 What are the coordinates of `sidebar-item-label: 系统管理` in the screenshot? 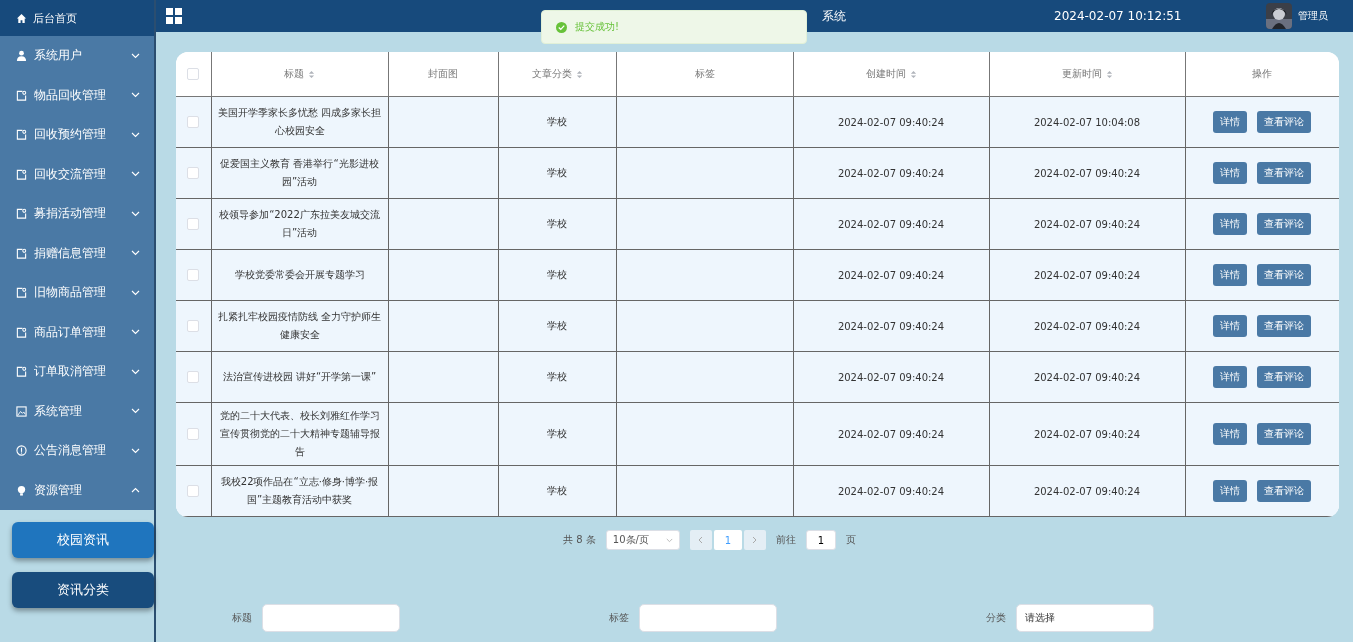 It's located at (58, 411).